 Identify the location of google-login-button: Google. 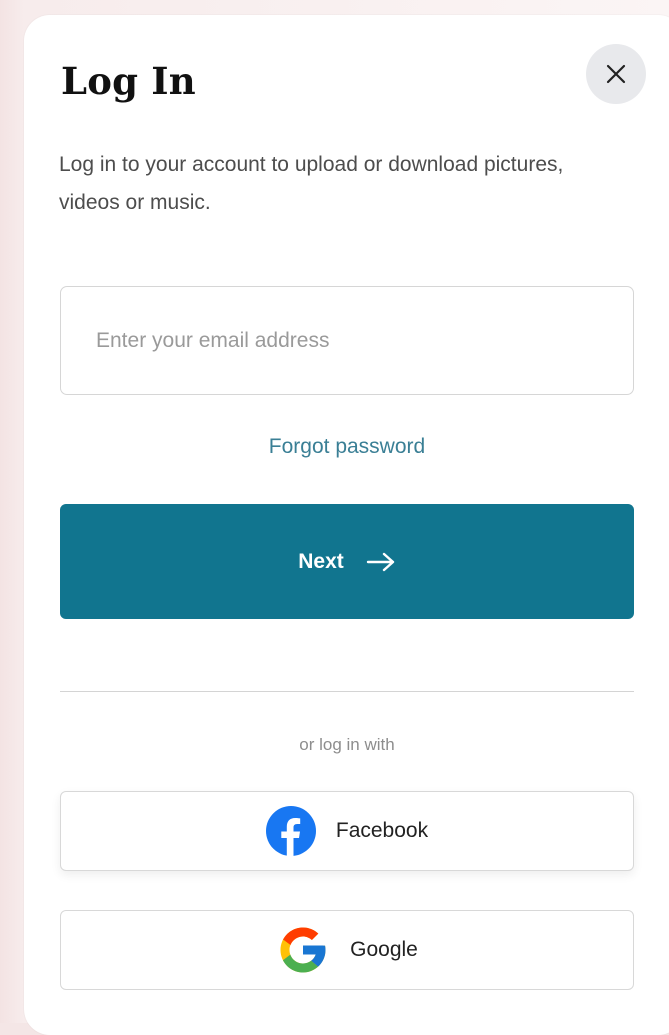
(347, 950).